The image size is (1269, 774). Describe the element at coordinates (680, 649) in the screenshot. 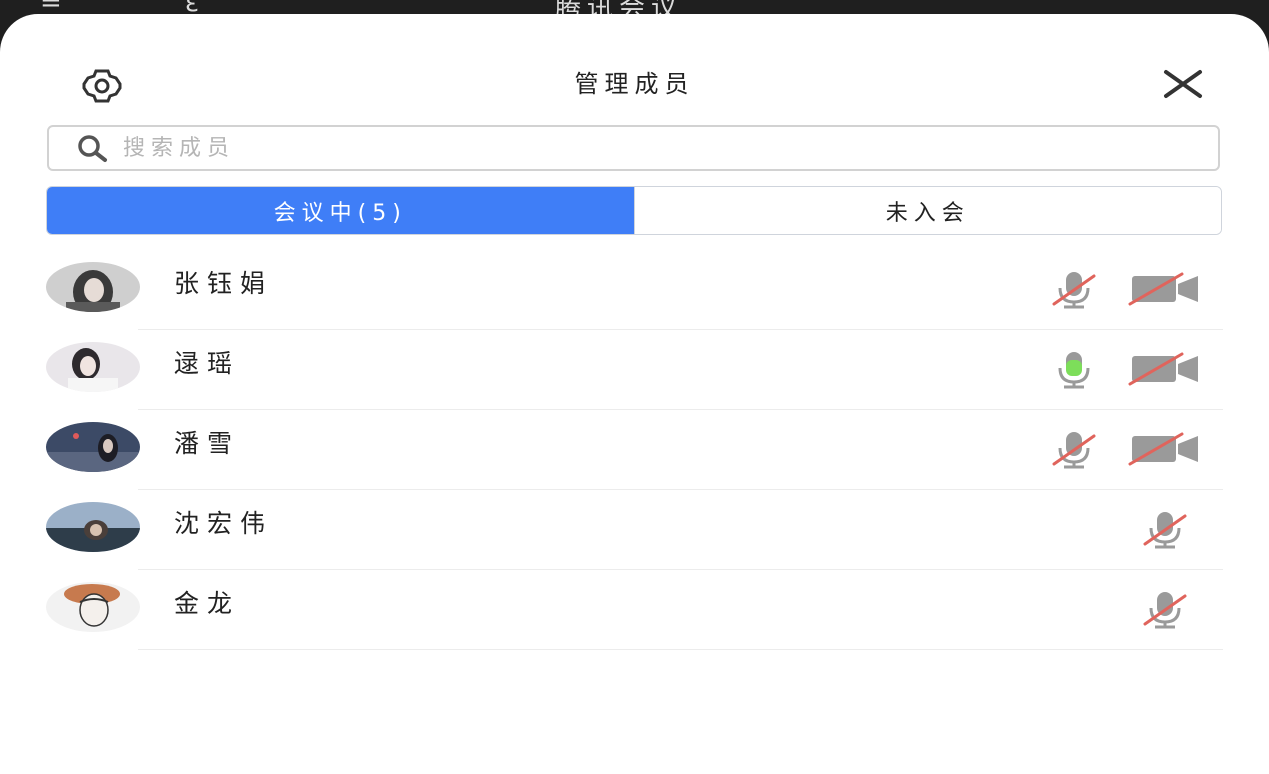

I see `row-divider` at that location.